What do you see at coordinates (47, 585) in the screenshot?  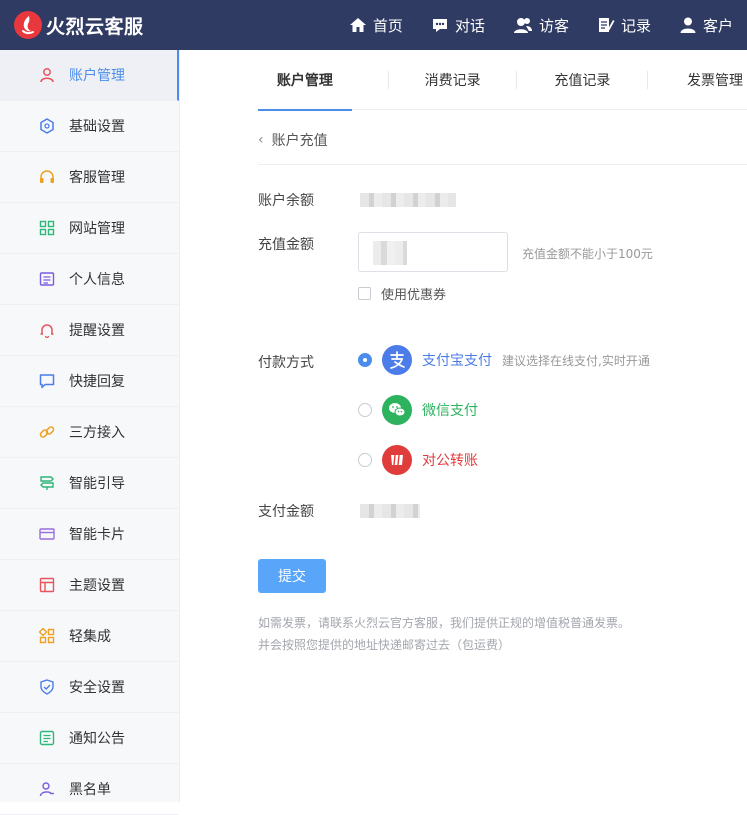 I see `layout-icon` at bounding box center [47, 585].